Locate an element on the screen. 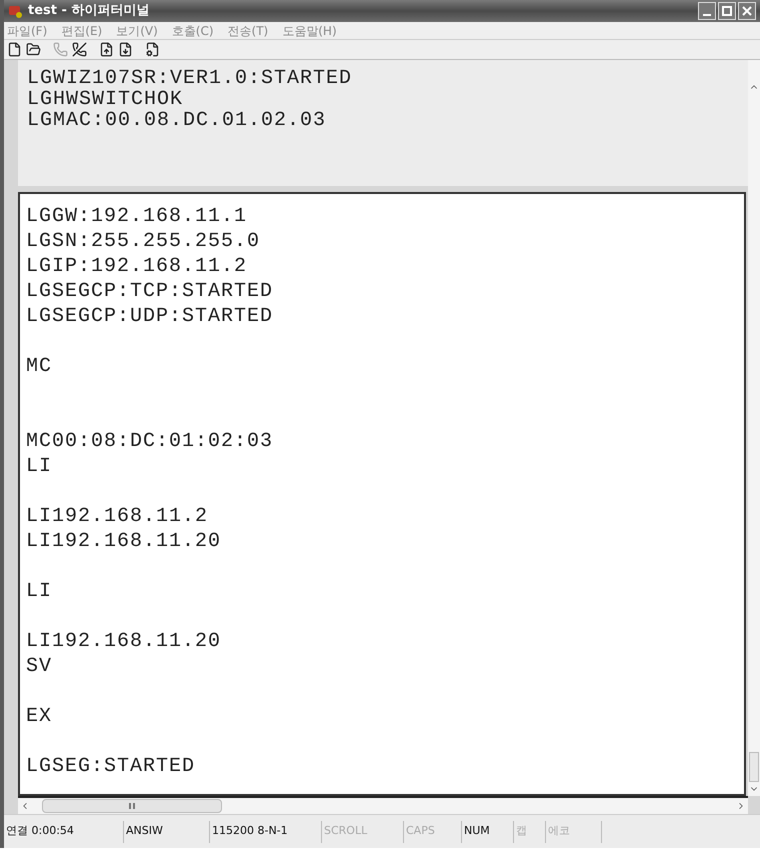 This screenshot has height=857, width=760. terminal-line: LI192.168.11.2 is located at coordinates (117, 516).